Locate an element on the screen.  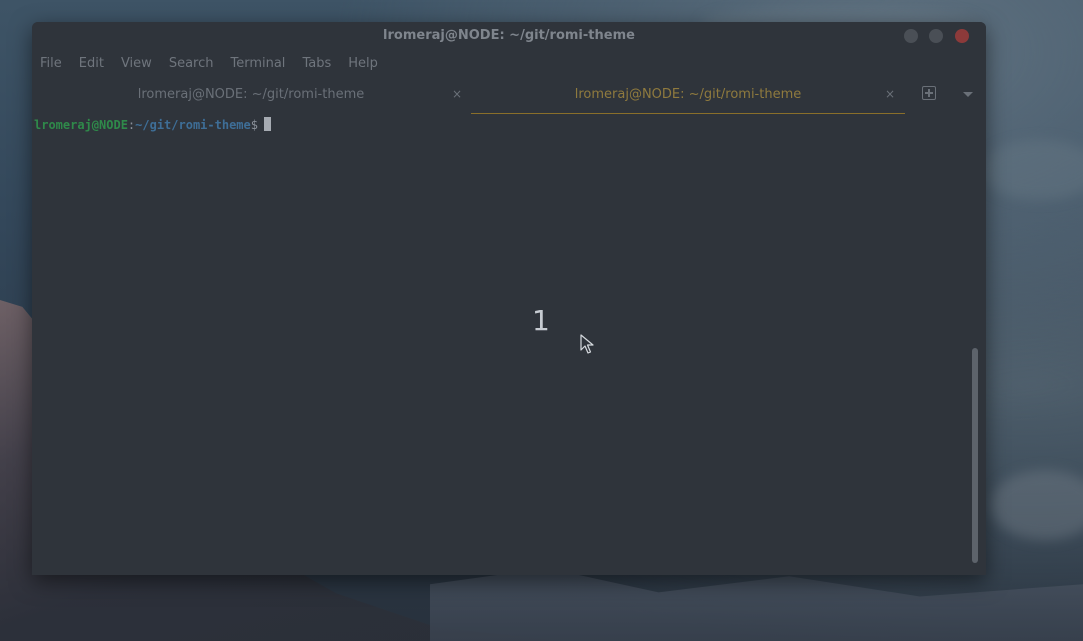
prompt-dollar: $ is located at coordinates (254, 125).